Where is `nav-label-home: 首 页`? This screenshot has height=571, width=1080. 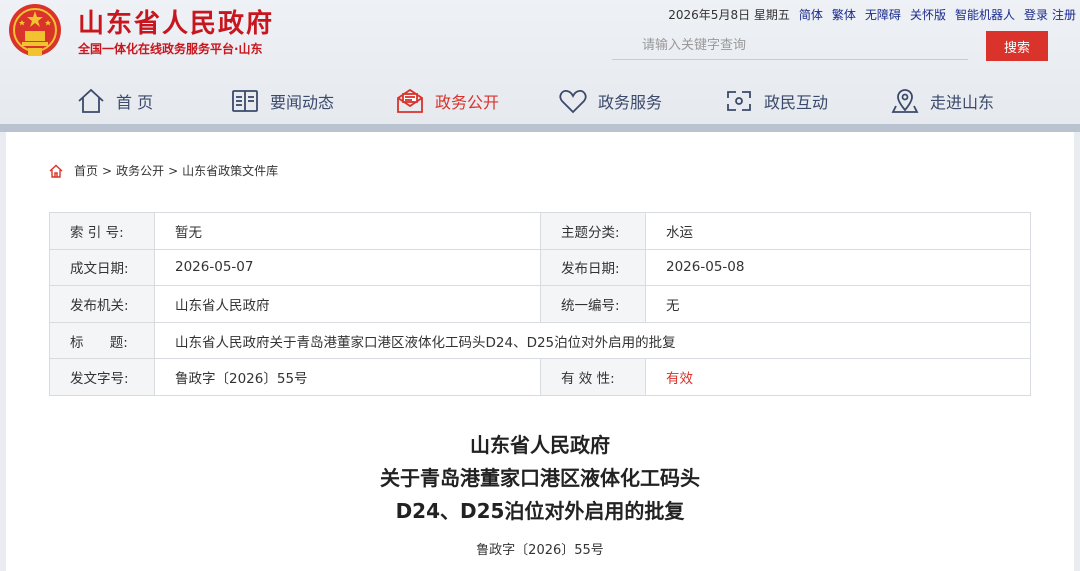 nav-label-home: 首 页 is located at coordinates (135, 102).